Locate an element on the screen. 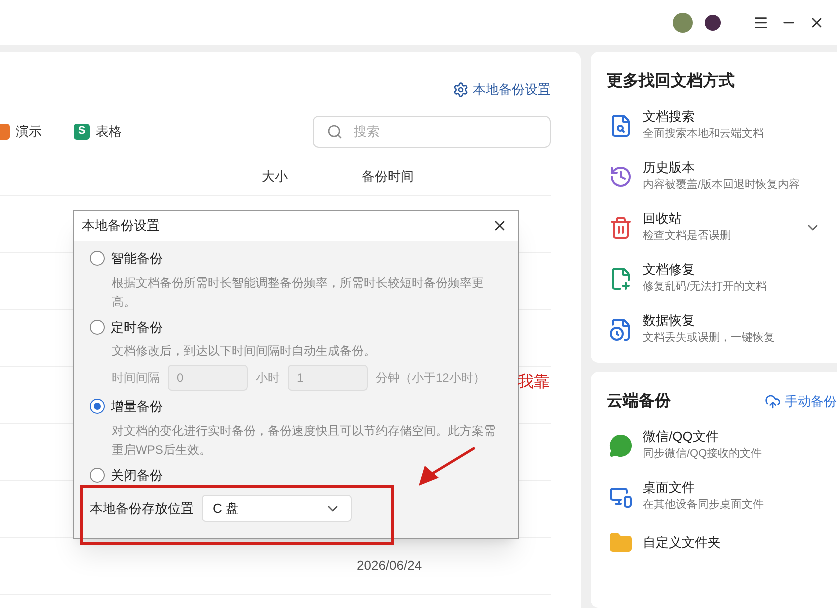  item-subtitle: 检查文档是否误删 is located at coordinates (687, 237).